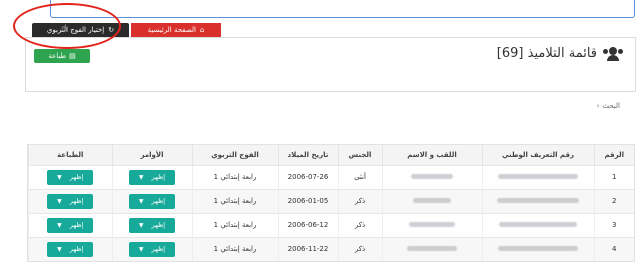 The image size is (640, 266). What do you see at coordinates (307, 176) in the screenshot?
I see `cell-dob: 2006-07-26` at bounding box center [307, 176].